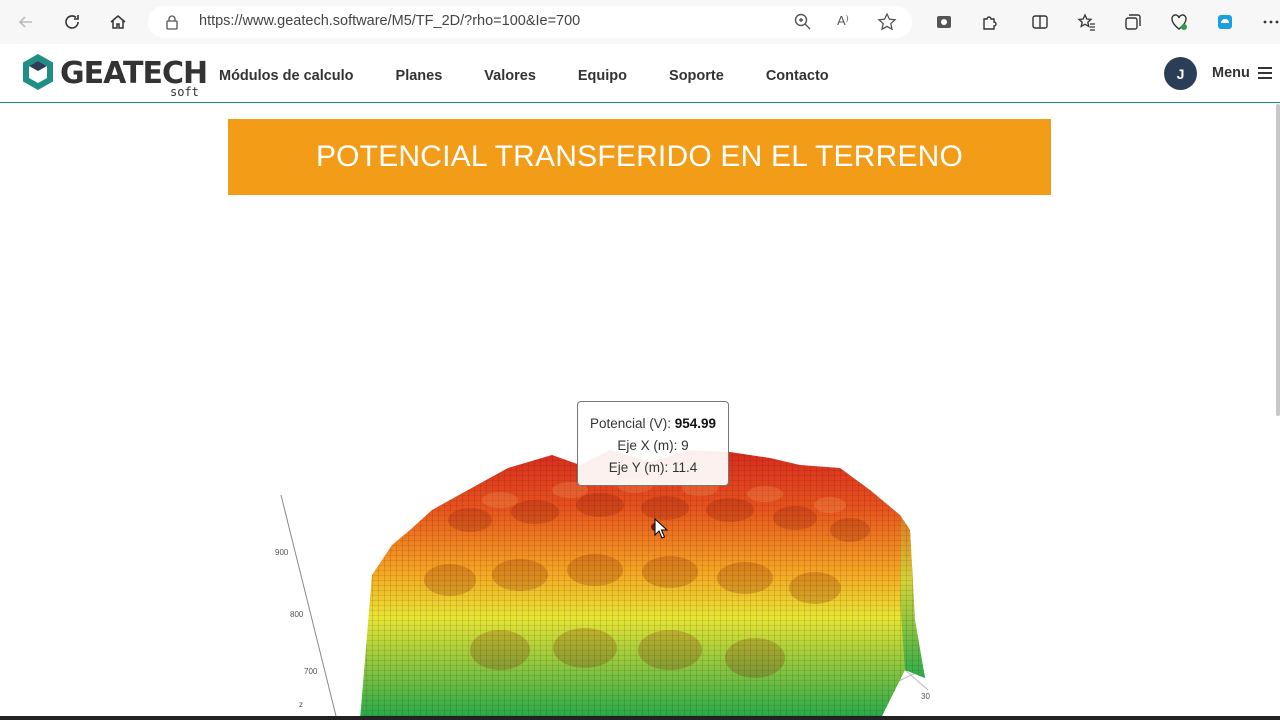 This screenshot has width=1280, height=720. What do you see at coordinates (311, 671) in the screenshot?
I see `z-tick-700: 700` at bounding box center [311, 671].